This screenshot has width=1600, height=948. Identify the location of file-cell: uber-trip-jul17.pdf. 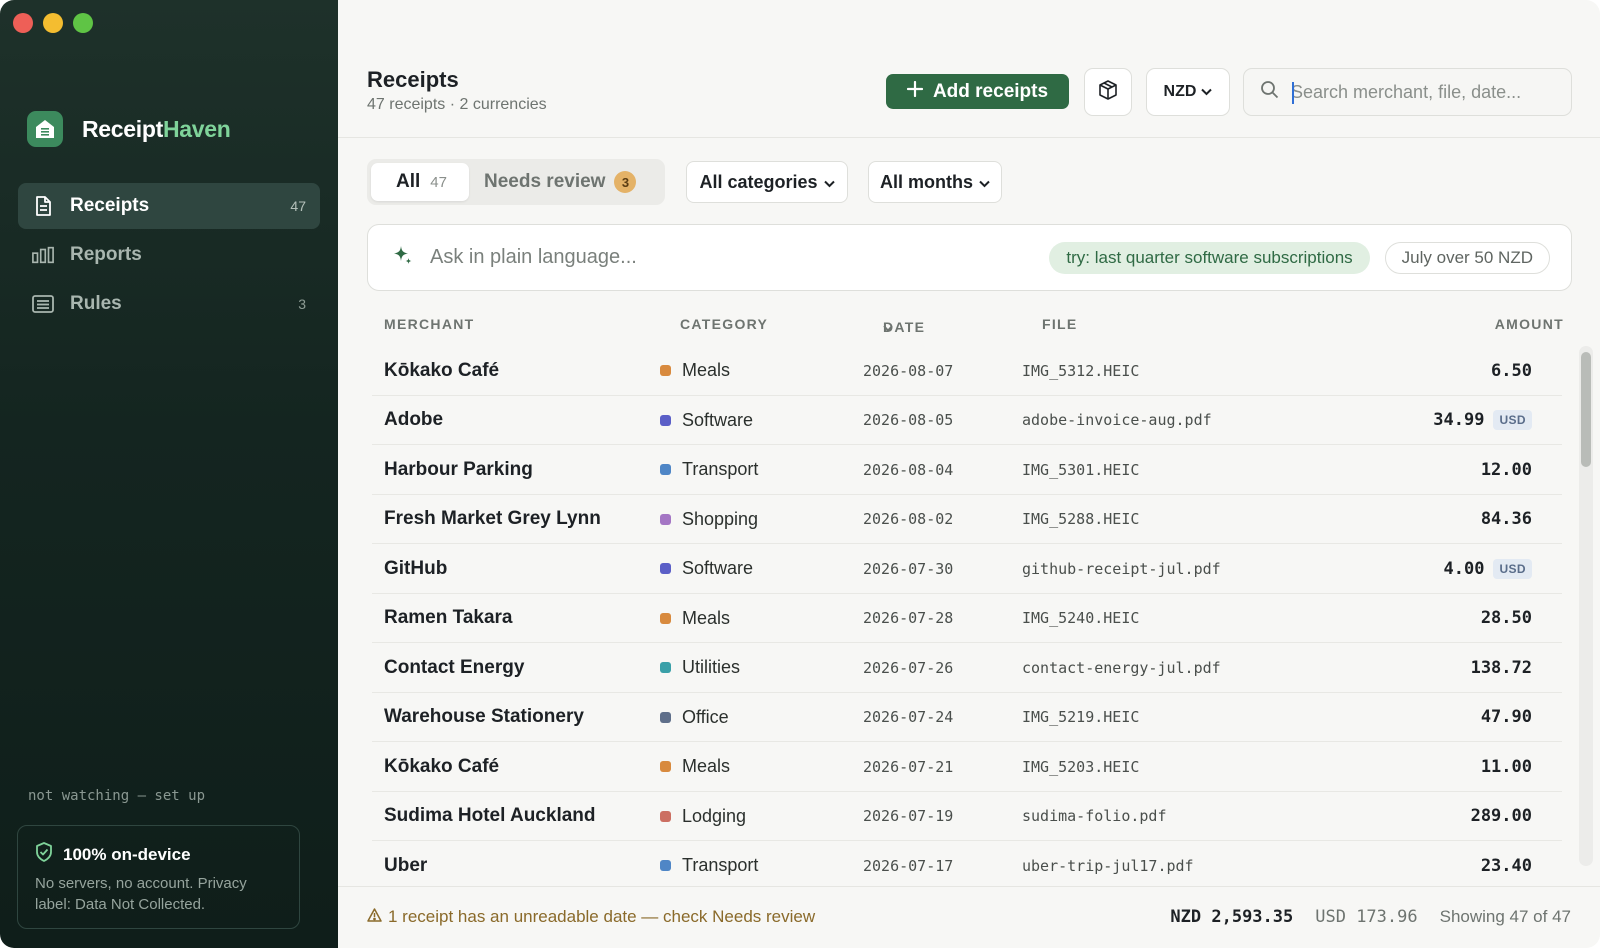
(1108, 866).